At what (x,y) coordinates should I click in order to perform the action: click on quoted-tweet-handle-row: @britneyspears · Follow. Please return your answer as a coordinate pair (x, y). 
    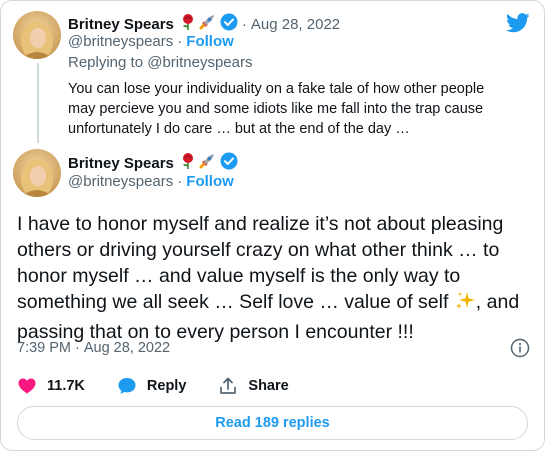
    Looking at the image, I should click on (151, 41).